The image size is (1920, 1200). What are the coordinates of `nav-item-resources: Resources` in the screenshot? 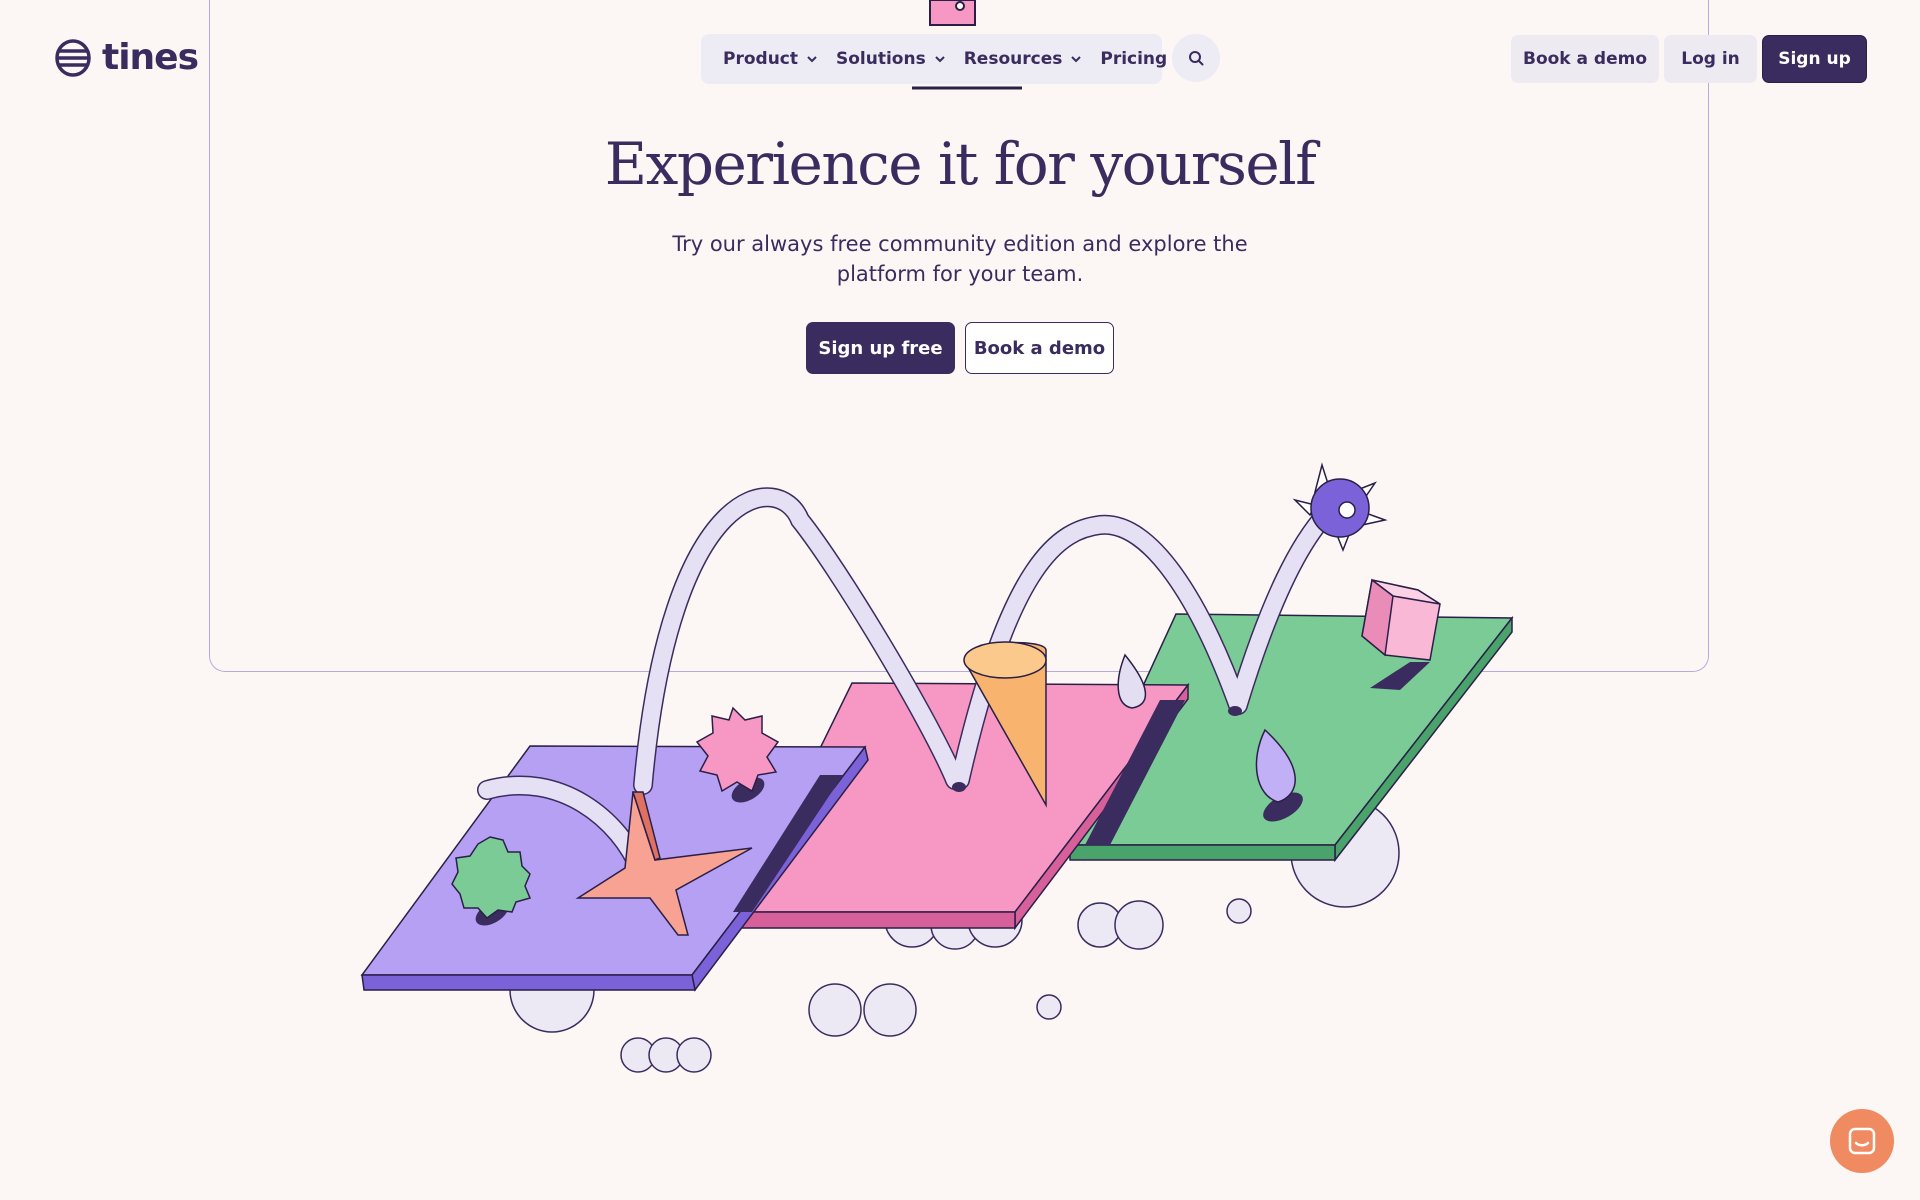 It's located at (1023, 59).